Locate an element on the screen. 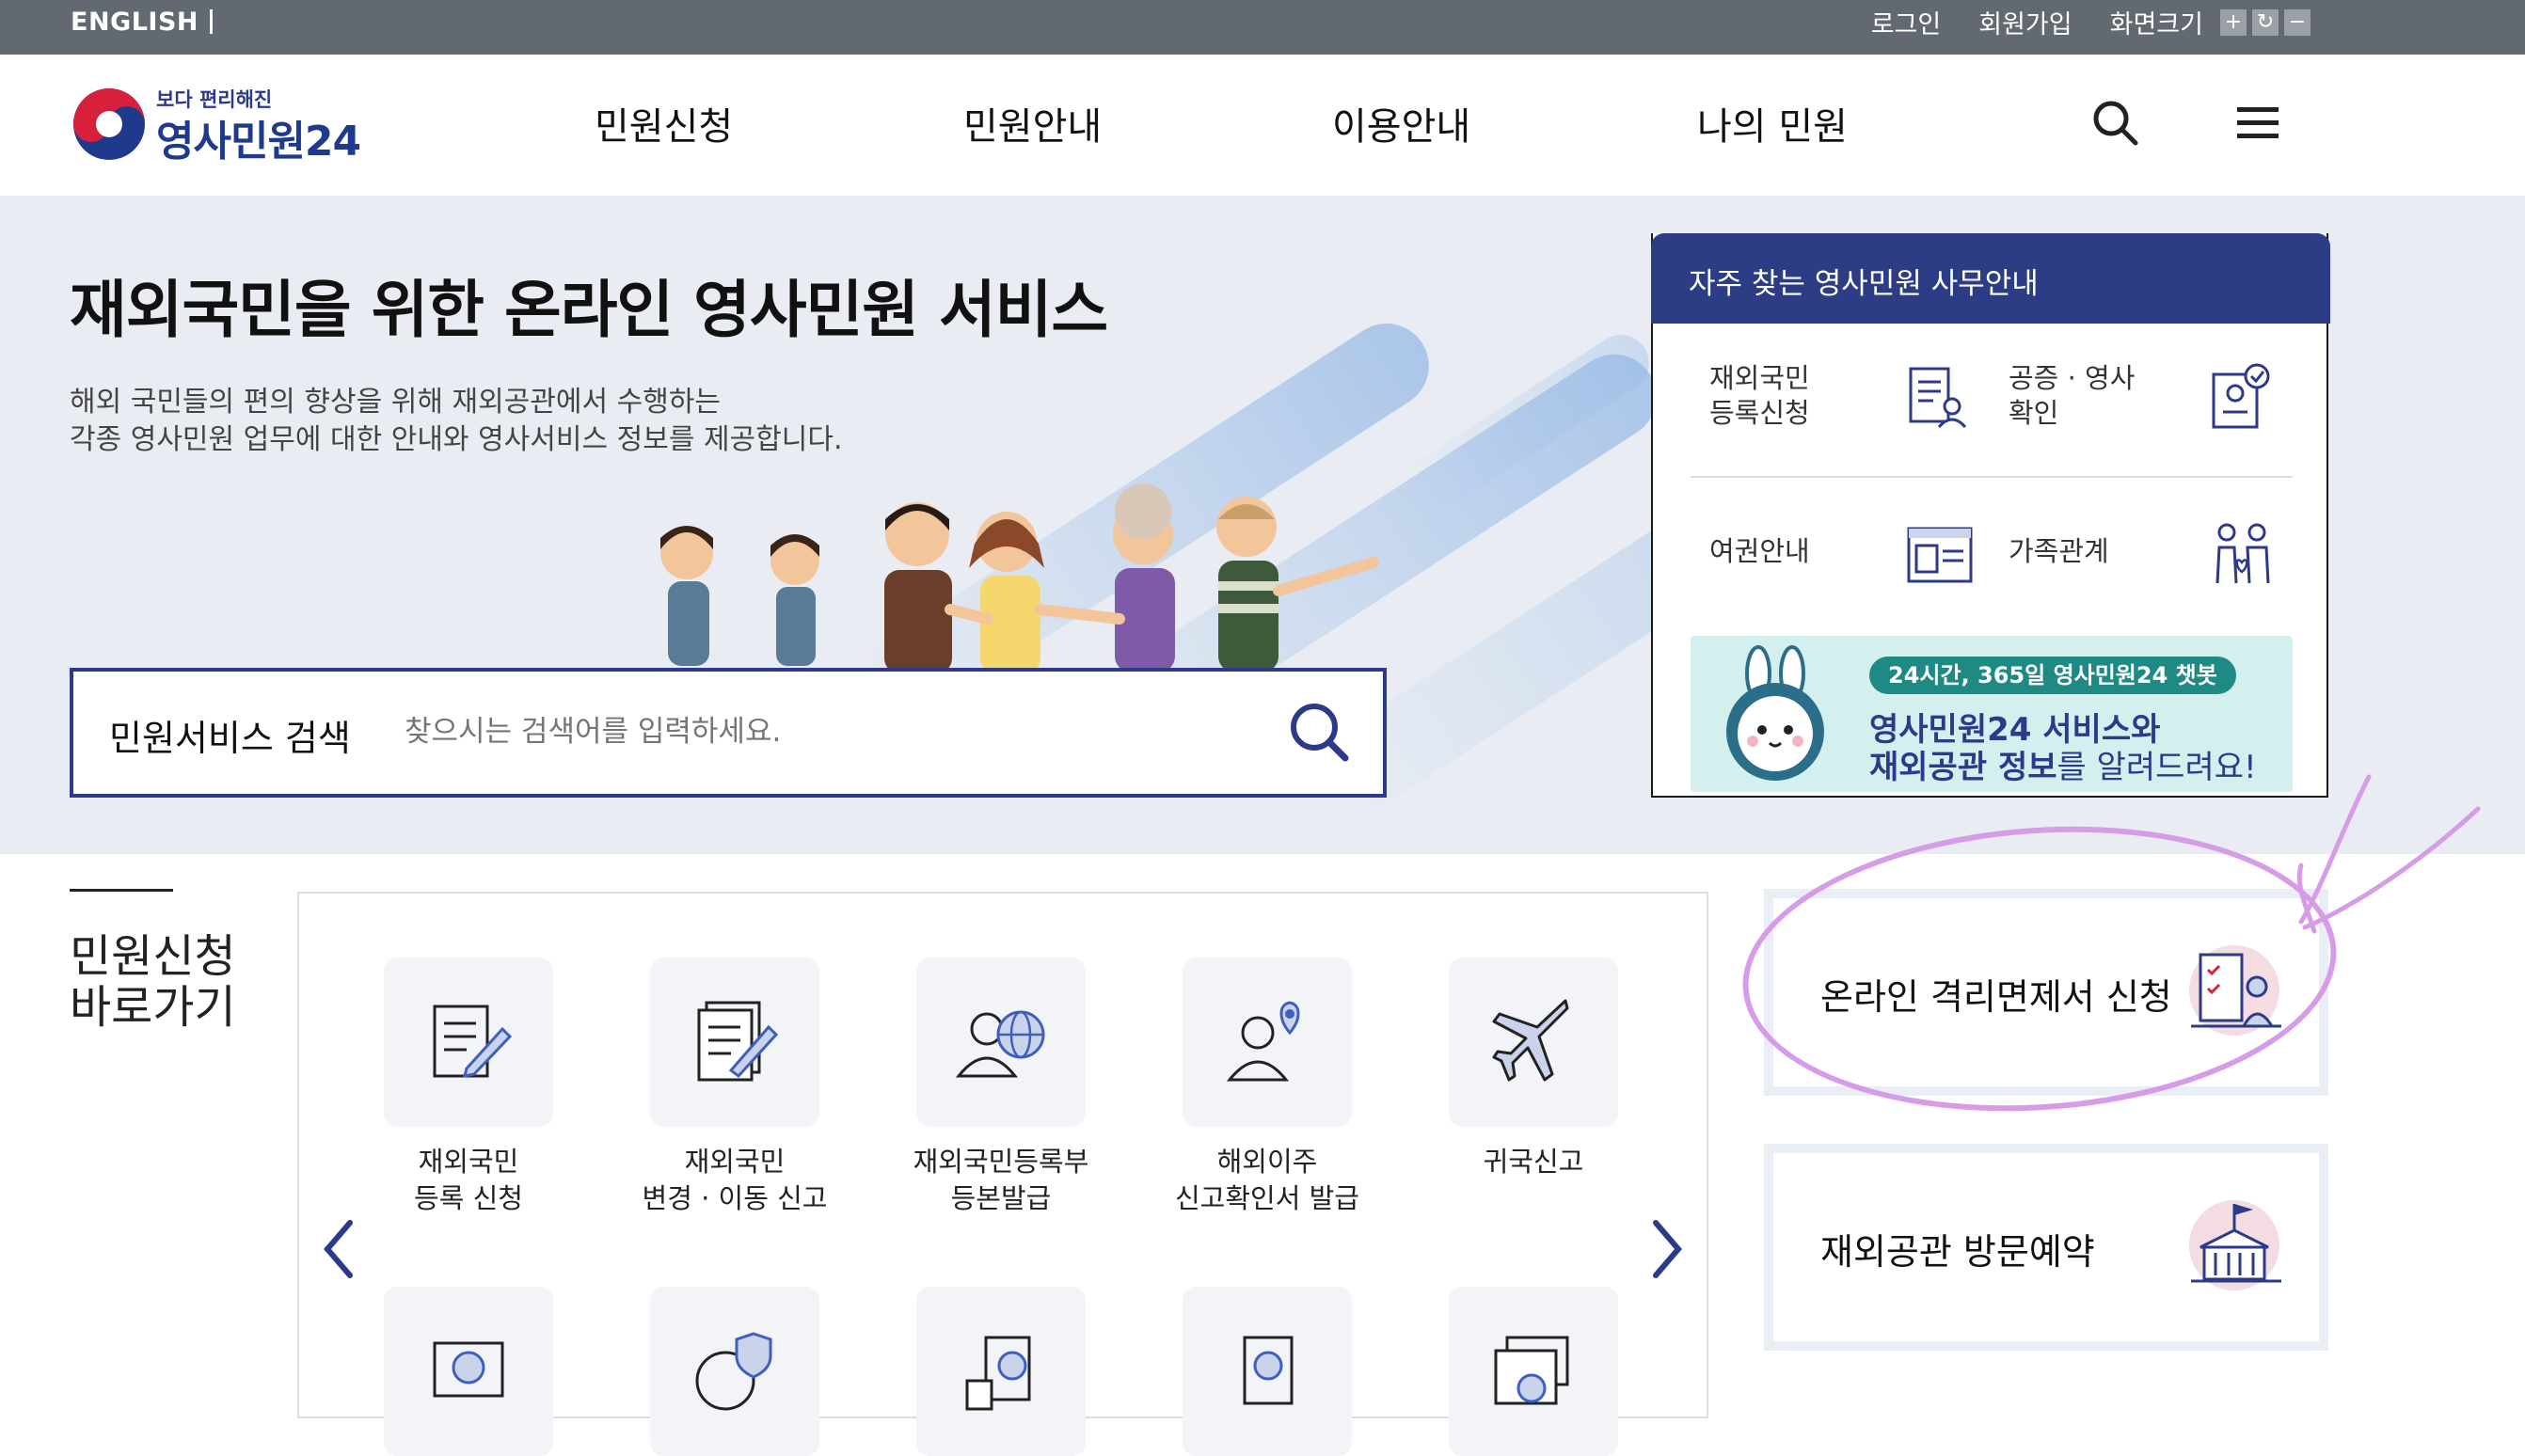 The height and width of the screenshot is (1456, 2525). chatbot-line2: 재외공관 정보를 알려드려요! is located at coordinates (2063, 767).